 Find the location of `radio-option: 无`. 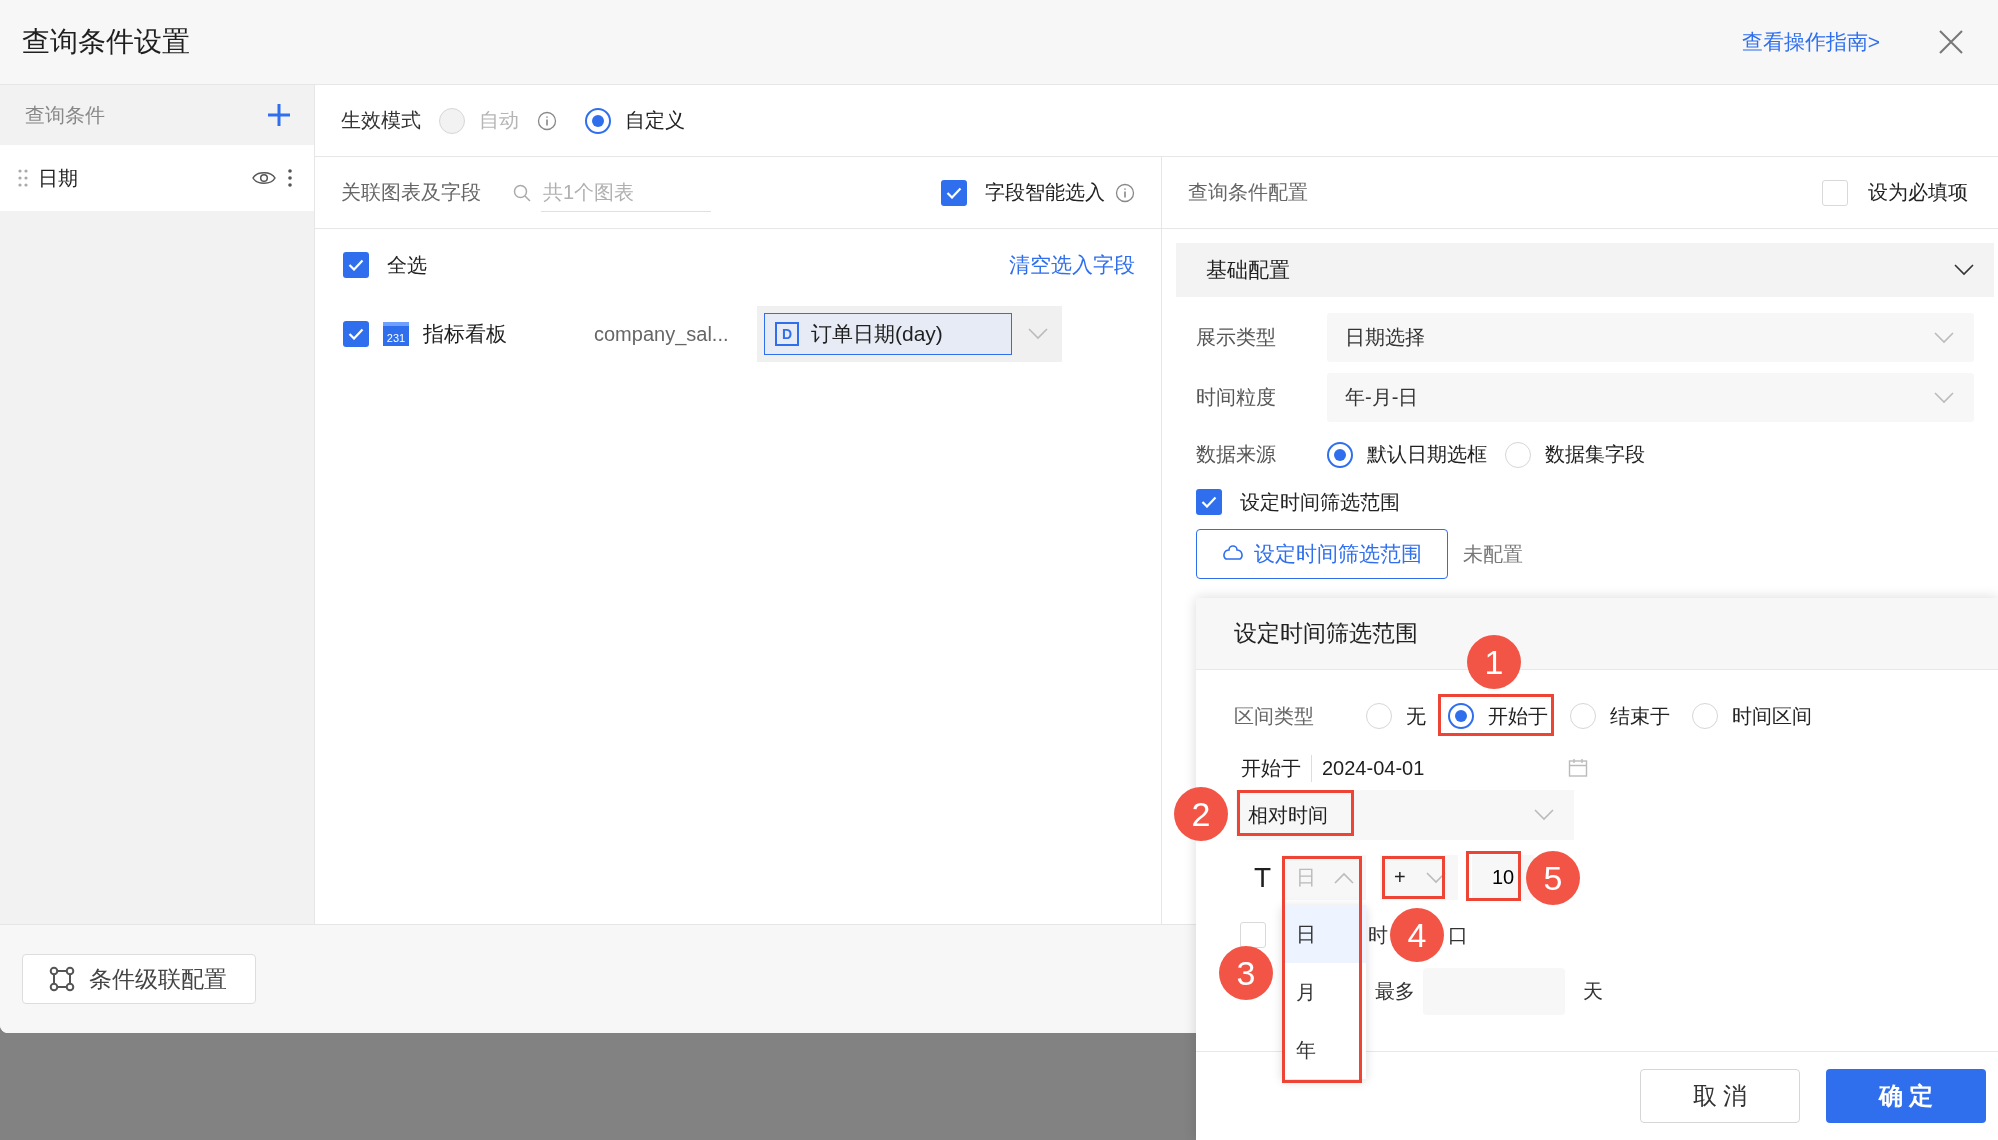

radio-option: 无 is located at coordinates (1396, 716).